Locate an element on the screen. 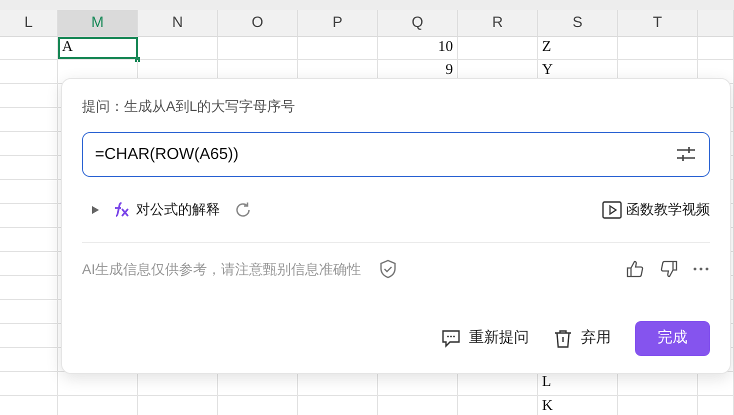 The width and height of the screenshot is (734, 415). explanation-toggle: 对公式的解释 is located at coordinates (178, 209).